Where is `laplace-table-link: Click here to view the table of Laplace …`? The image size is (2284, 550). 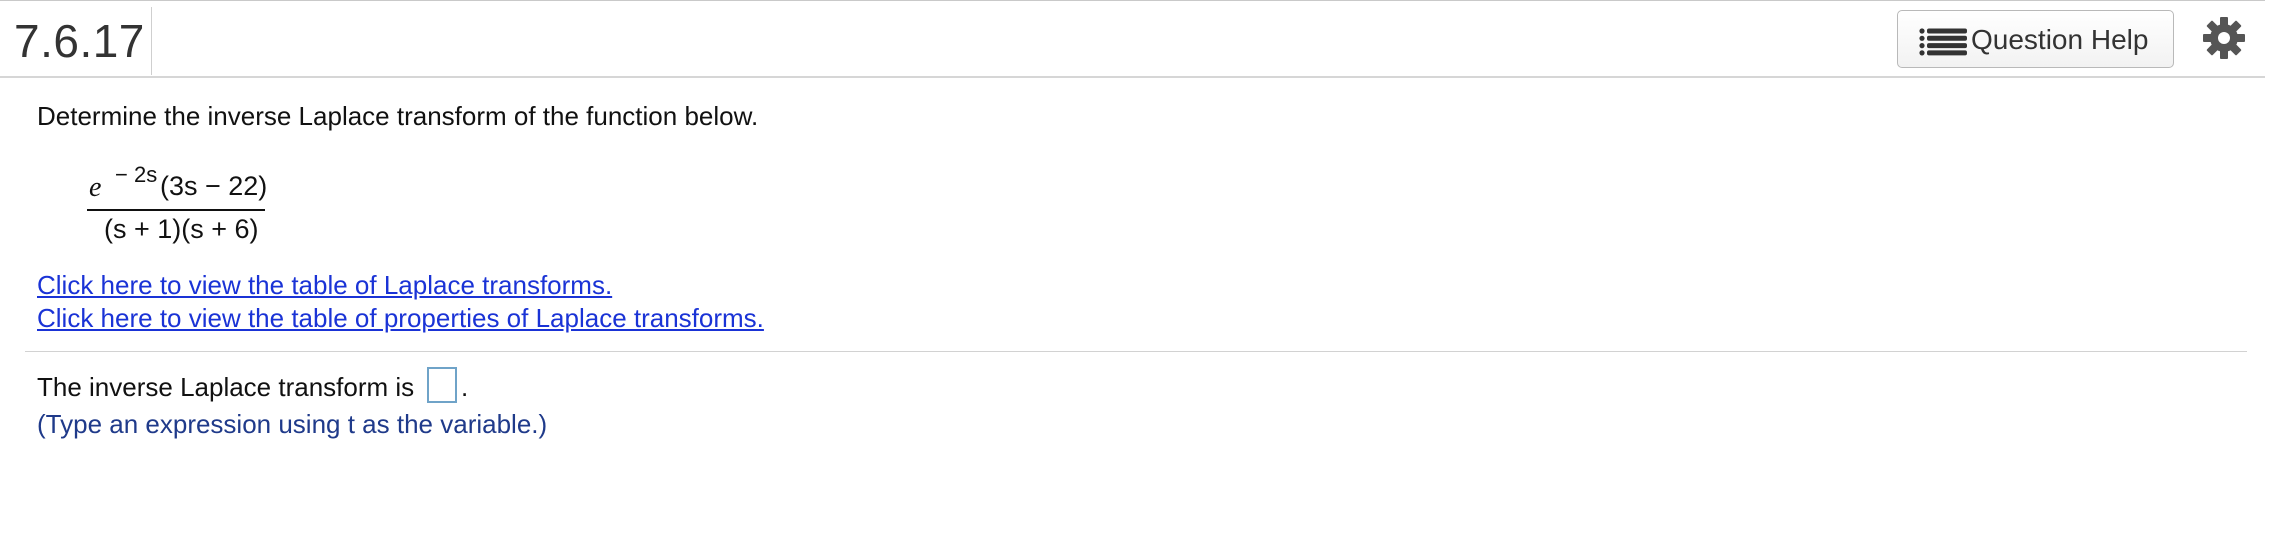
laplace-table-link: Click here to view the table of Laplace … is located at coordinates (324, 285).